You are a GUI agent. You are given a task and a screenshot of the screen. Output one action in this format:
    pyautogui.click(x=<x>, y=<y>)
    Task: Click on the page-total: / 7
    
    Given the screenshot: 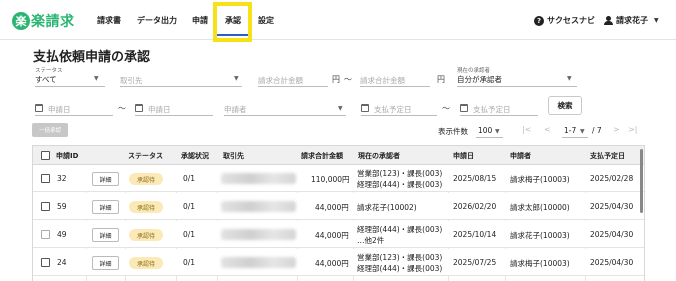 What is the action you would take?
    pyautogui.click(x=597, y=130)
    